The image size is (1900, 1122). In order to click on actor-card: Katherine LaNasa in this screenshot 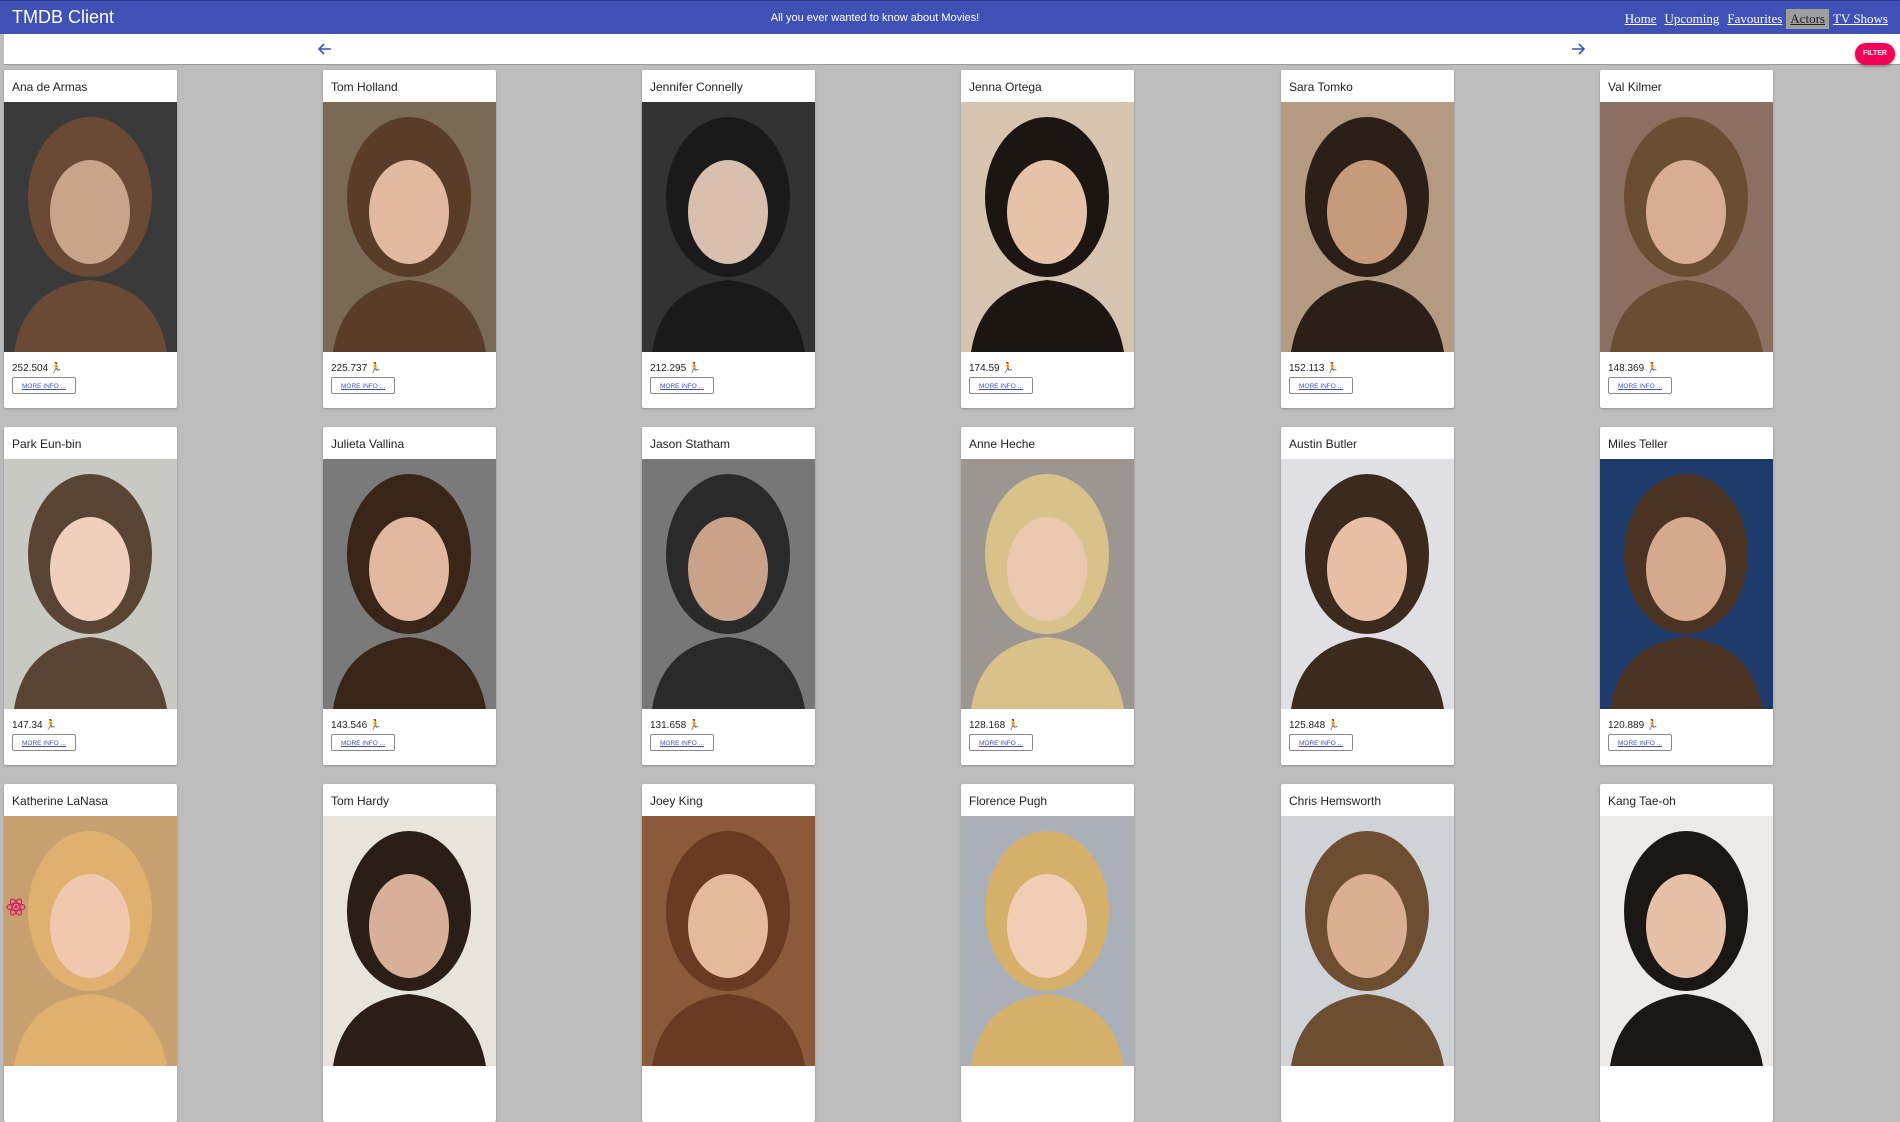, I will do `click(90, 953)`.